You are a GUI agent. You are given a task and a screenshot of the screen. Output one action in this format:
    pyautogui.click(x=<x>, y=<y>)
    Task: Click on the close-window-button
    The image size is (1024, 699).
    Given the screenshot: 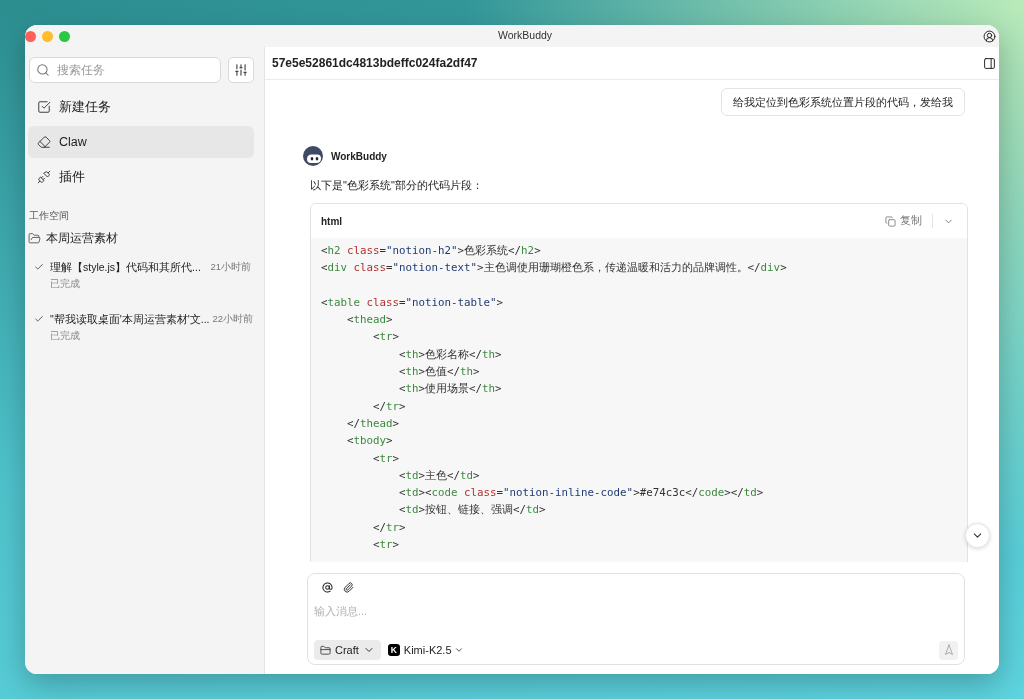 What is the action you would take?
    pyautogui.click(x=30, y=36)
    